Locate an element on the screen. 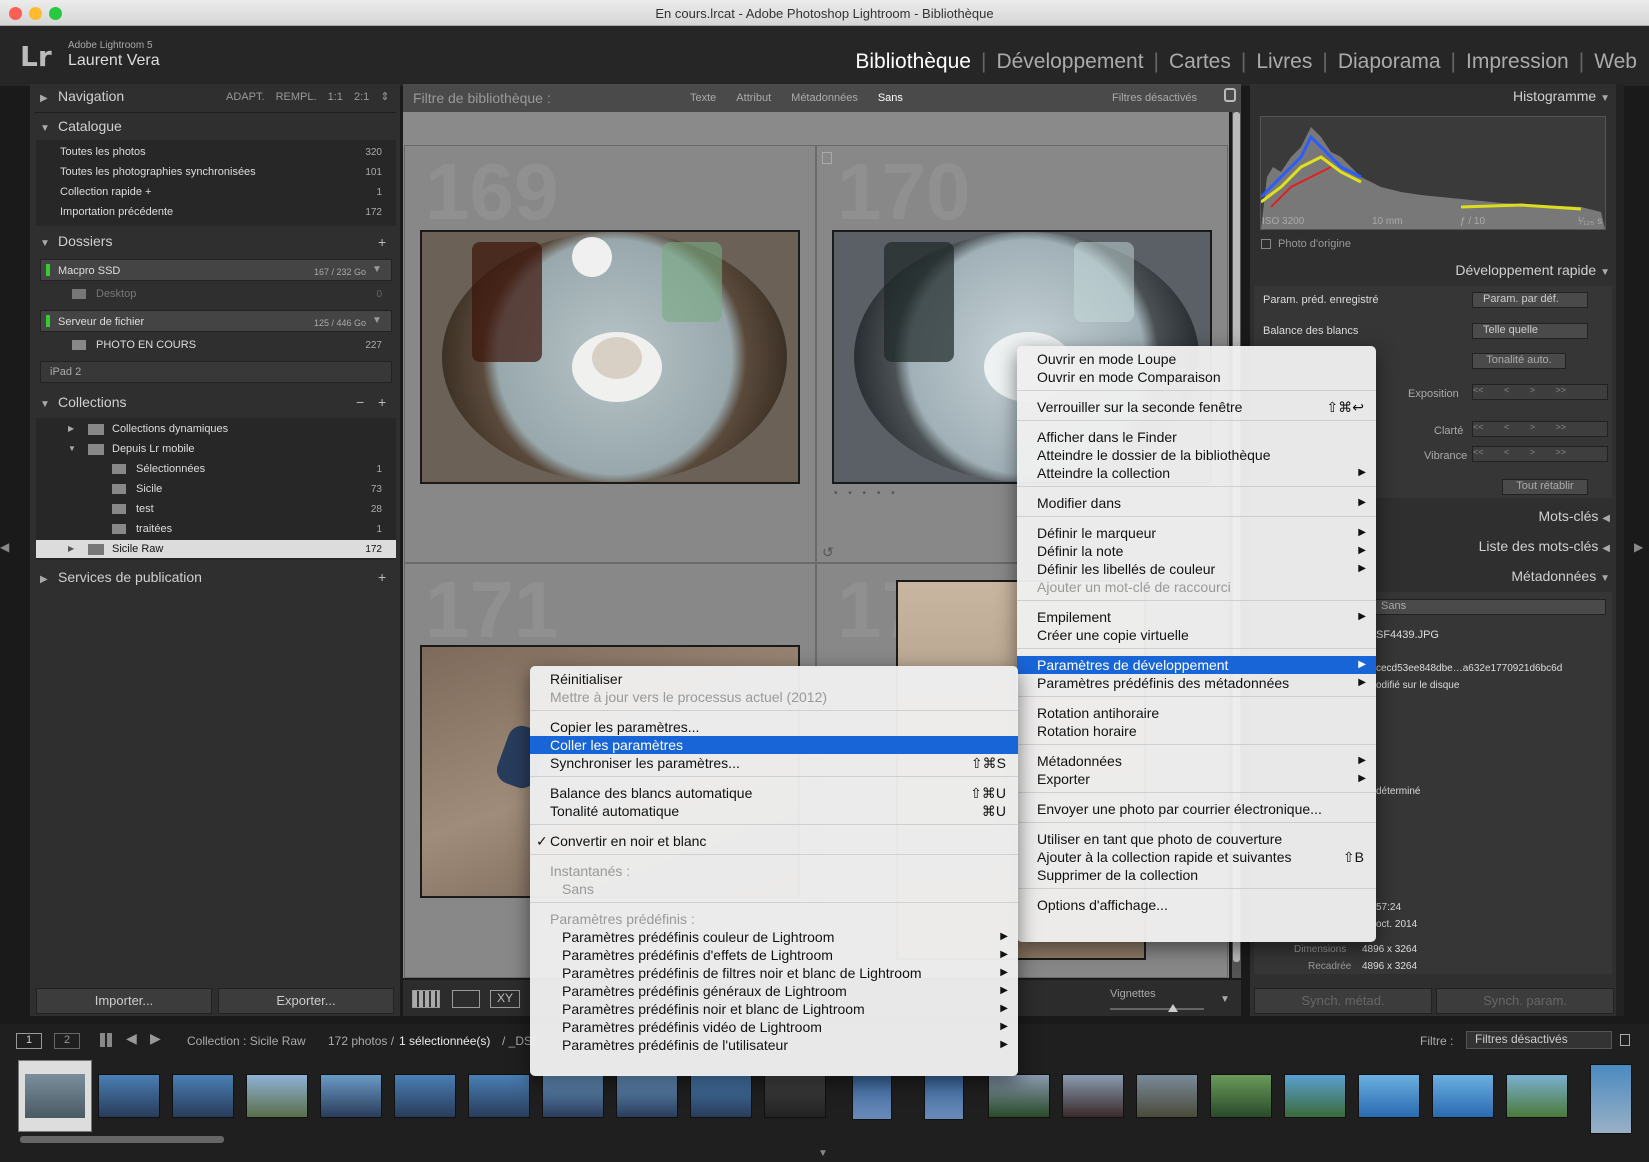 This screenshot has height=1162, width=1649. add-publish-service-icon: + is located at coordinates (382, 577).